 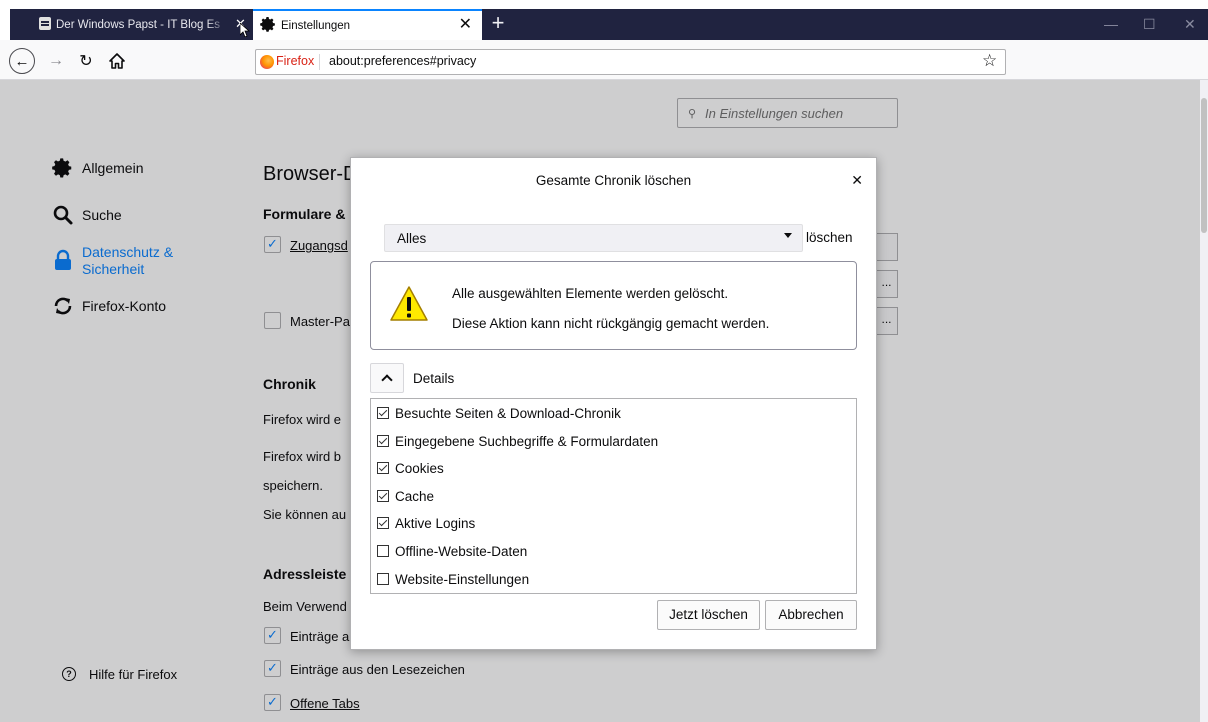 What do you see at coordinates (499, 413) in the screenshot?
I see `list-item: Besuchte Seiten & Download-Chronik` at bounding box center [499, 413].